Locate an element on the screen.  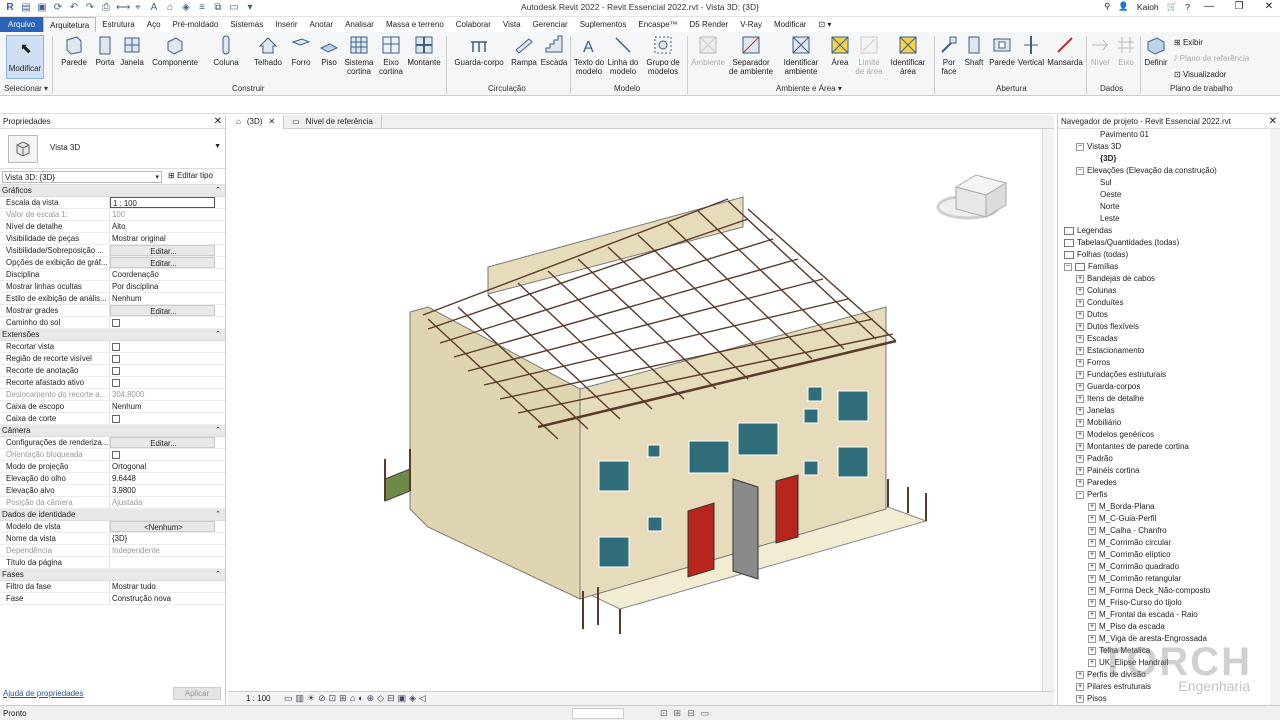
show-workplane-button: ⊞ Exibir is located at coordinates (1188, 42).